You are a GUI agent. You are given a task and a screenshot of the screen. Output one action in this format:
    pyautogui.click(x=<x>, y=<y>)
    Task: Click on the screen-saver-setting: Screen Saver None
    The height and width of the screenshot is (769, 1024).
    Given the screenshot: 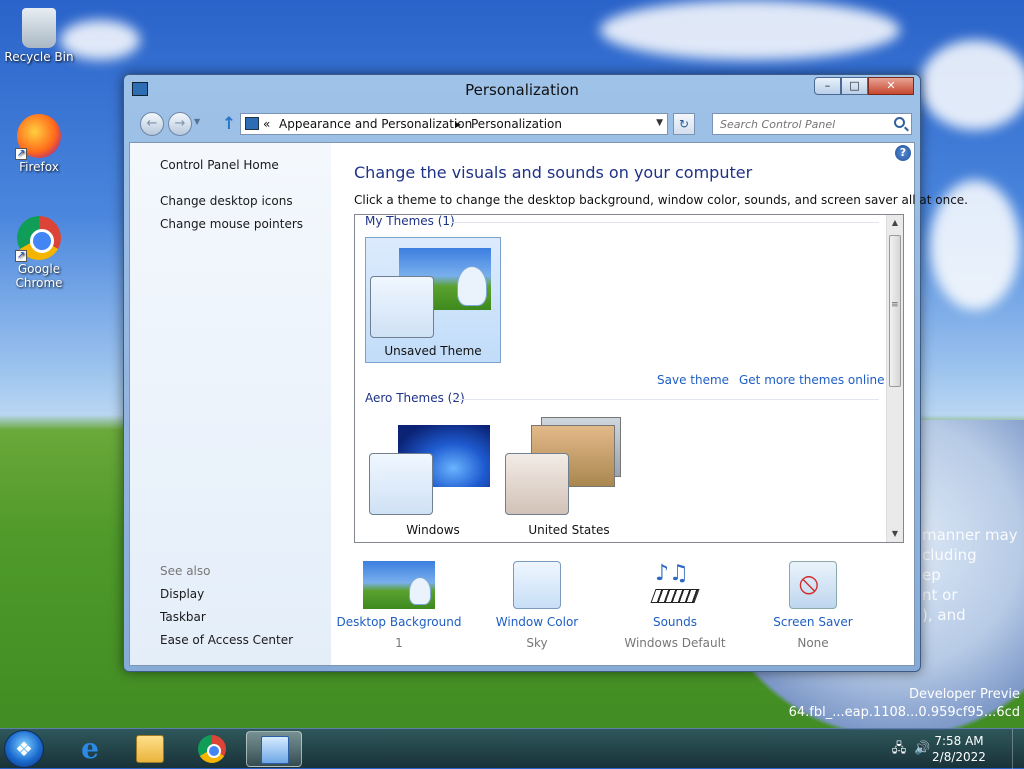 What is the action you would take?
    pyautogui.click(x=813, y=605)
    